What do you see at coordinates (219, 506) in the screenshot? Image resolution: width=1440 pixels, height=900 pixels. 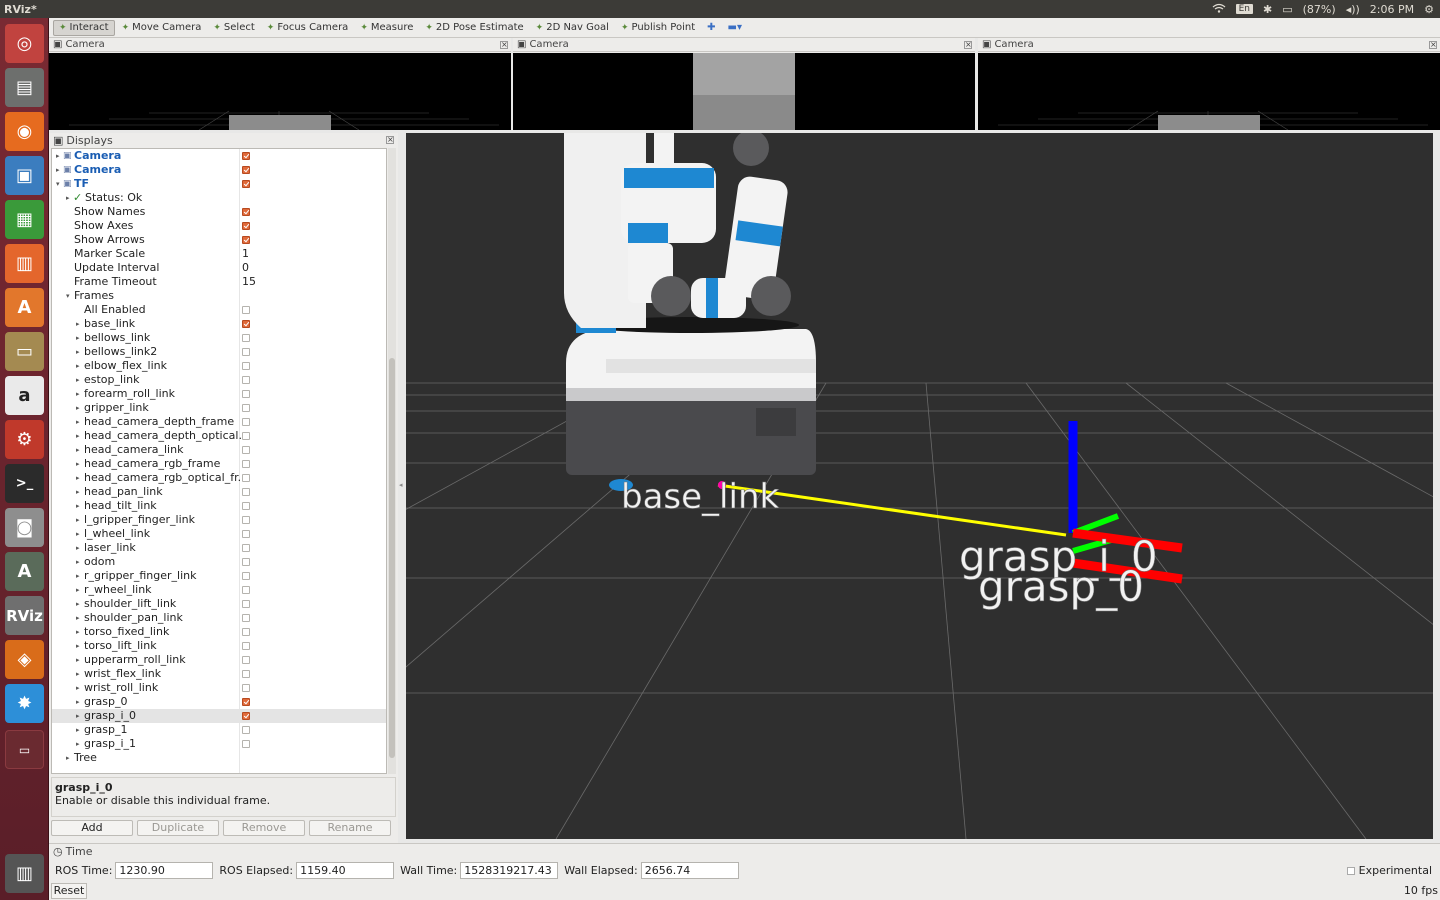 I see `tree-row: ▸ head_tilt_link` at bounding box center [219, 506].